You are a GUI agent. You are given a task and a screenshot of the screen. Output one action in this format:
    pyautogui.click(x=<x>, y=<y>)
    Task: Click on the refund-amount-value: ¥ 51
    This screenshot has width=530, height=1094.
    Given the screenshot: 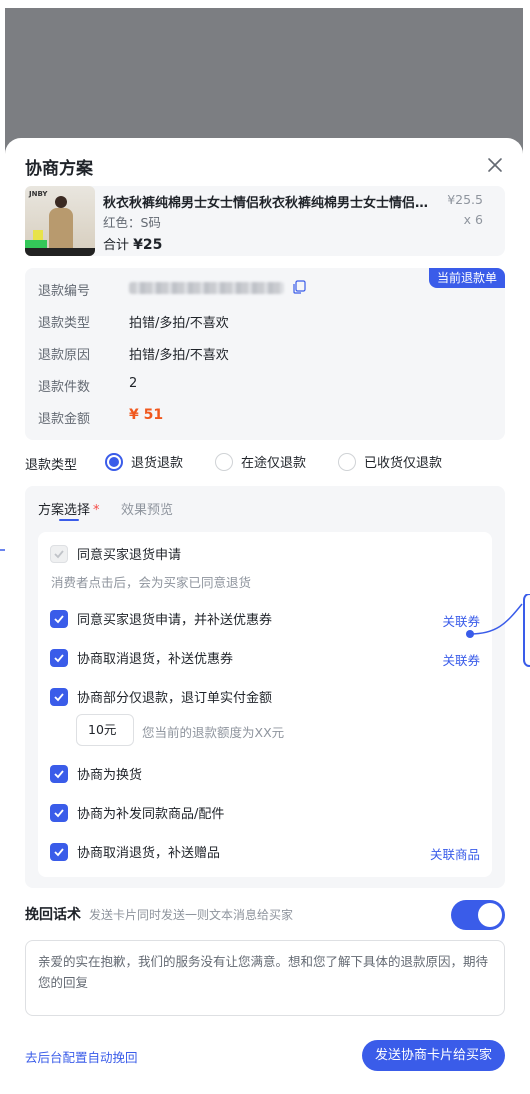 What is the action you would take?
    pyautogui.click(x=146, y=415)
    